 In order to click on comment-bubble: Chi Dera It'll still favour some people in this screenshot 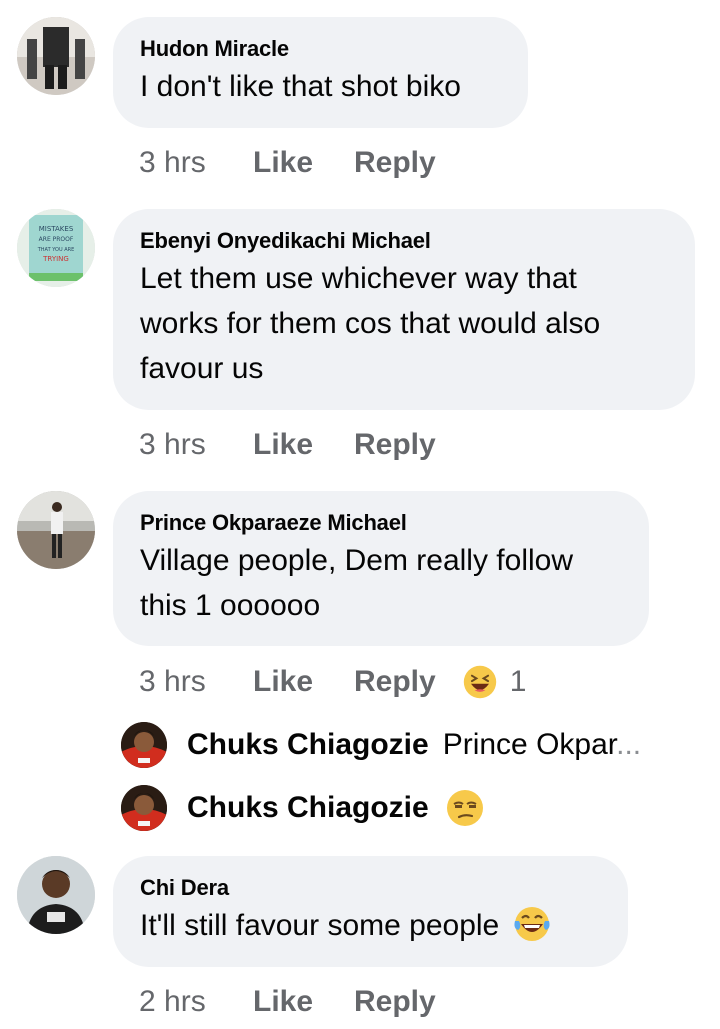, I will do `click(370, 911)`.